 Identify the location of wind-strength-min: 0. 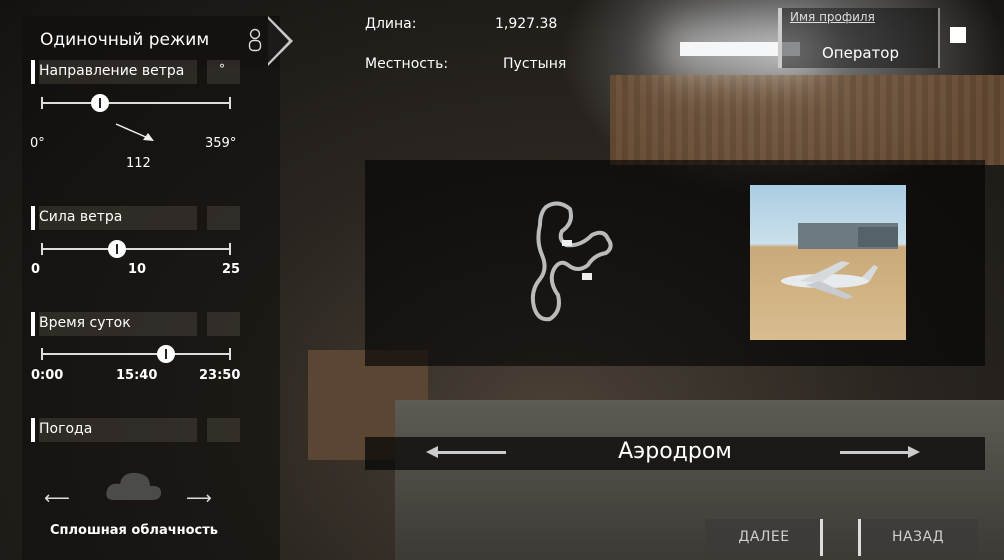
(36, 269).